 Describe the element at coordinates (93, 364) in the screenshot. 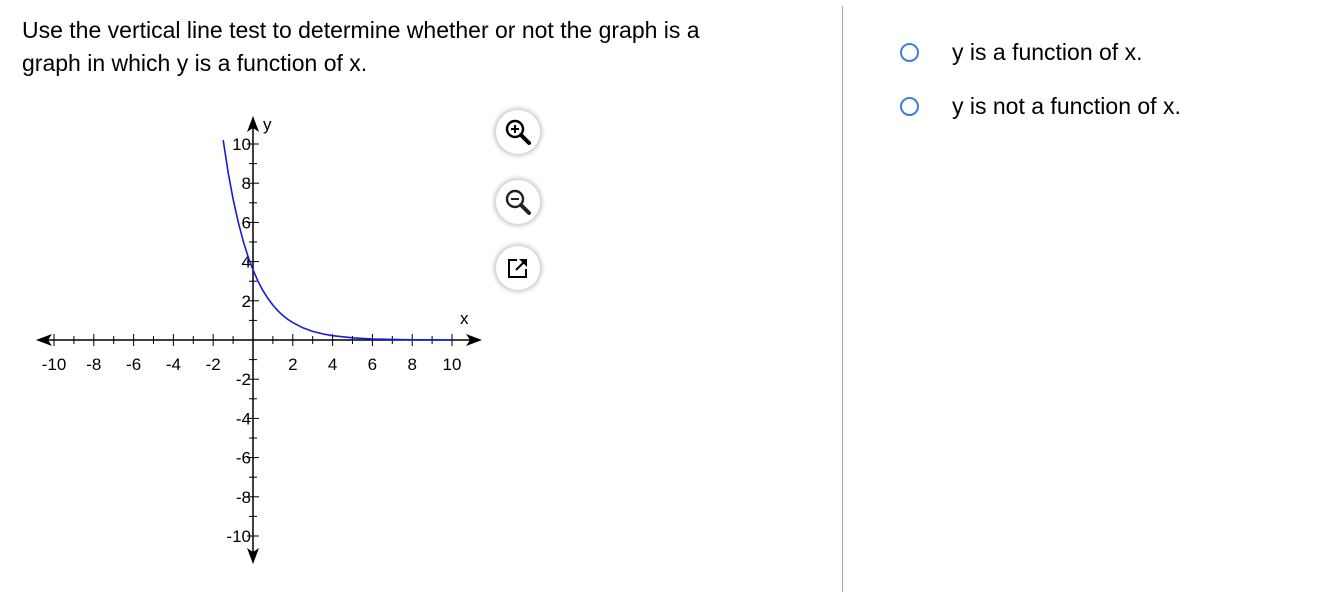

I see `x-tick-label: -8` at that location.